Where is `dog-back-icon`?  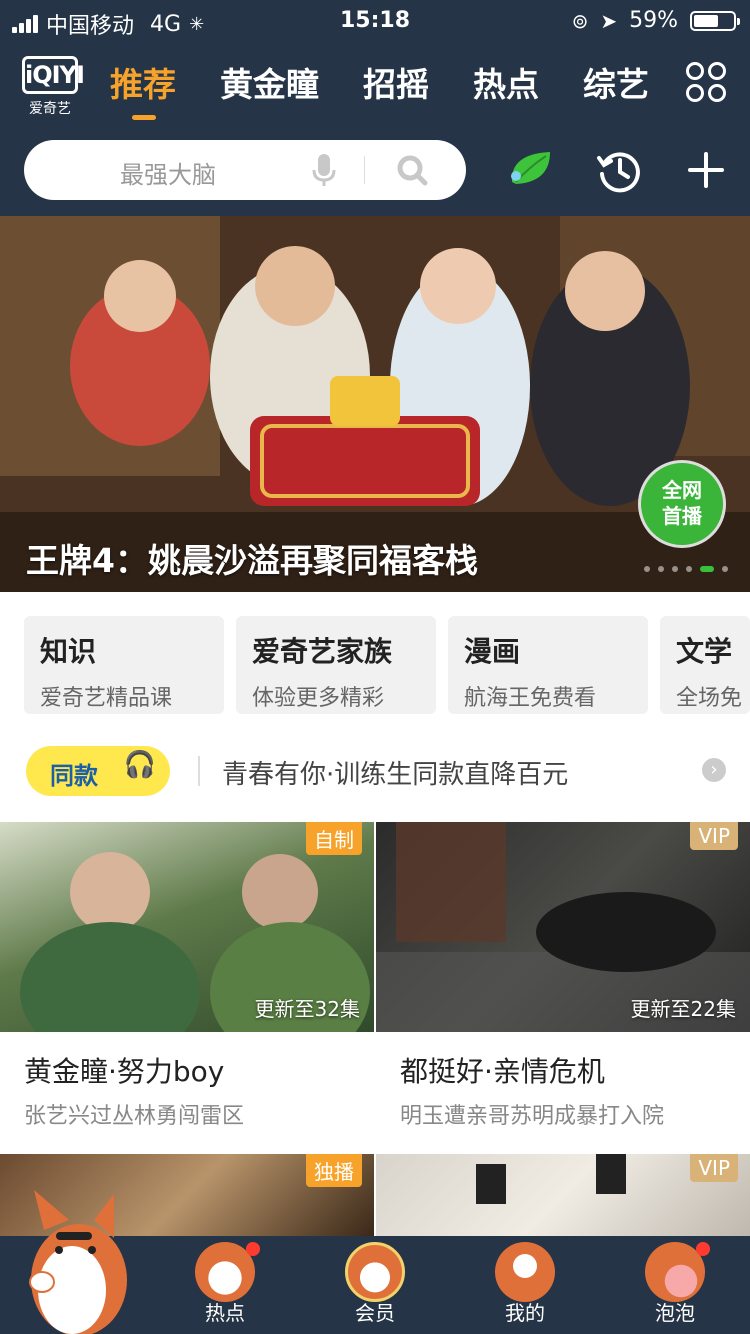
dog-back-icon is located at coordinates (525, 1272).